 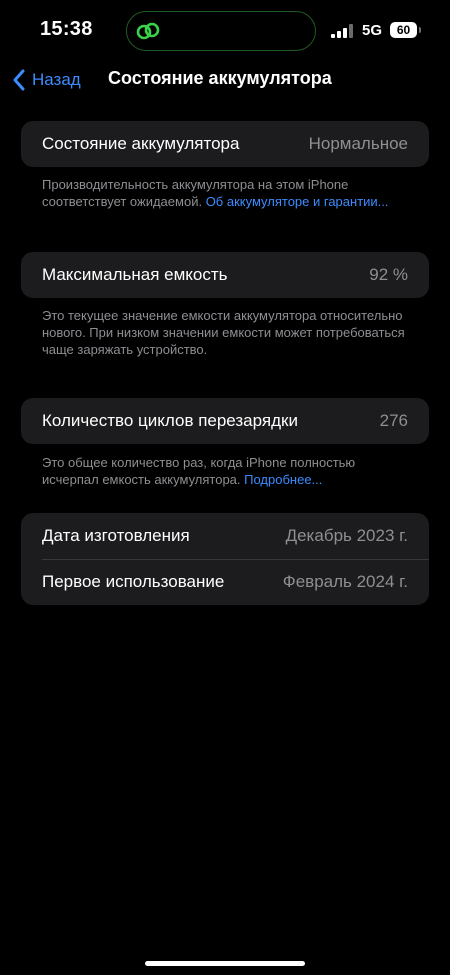 I want to click on battery-icon: 60, so click(x=403, y=30).